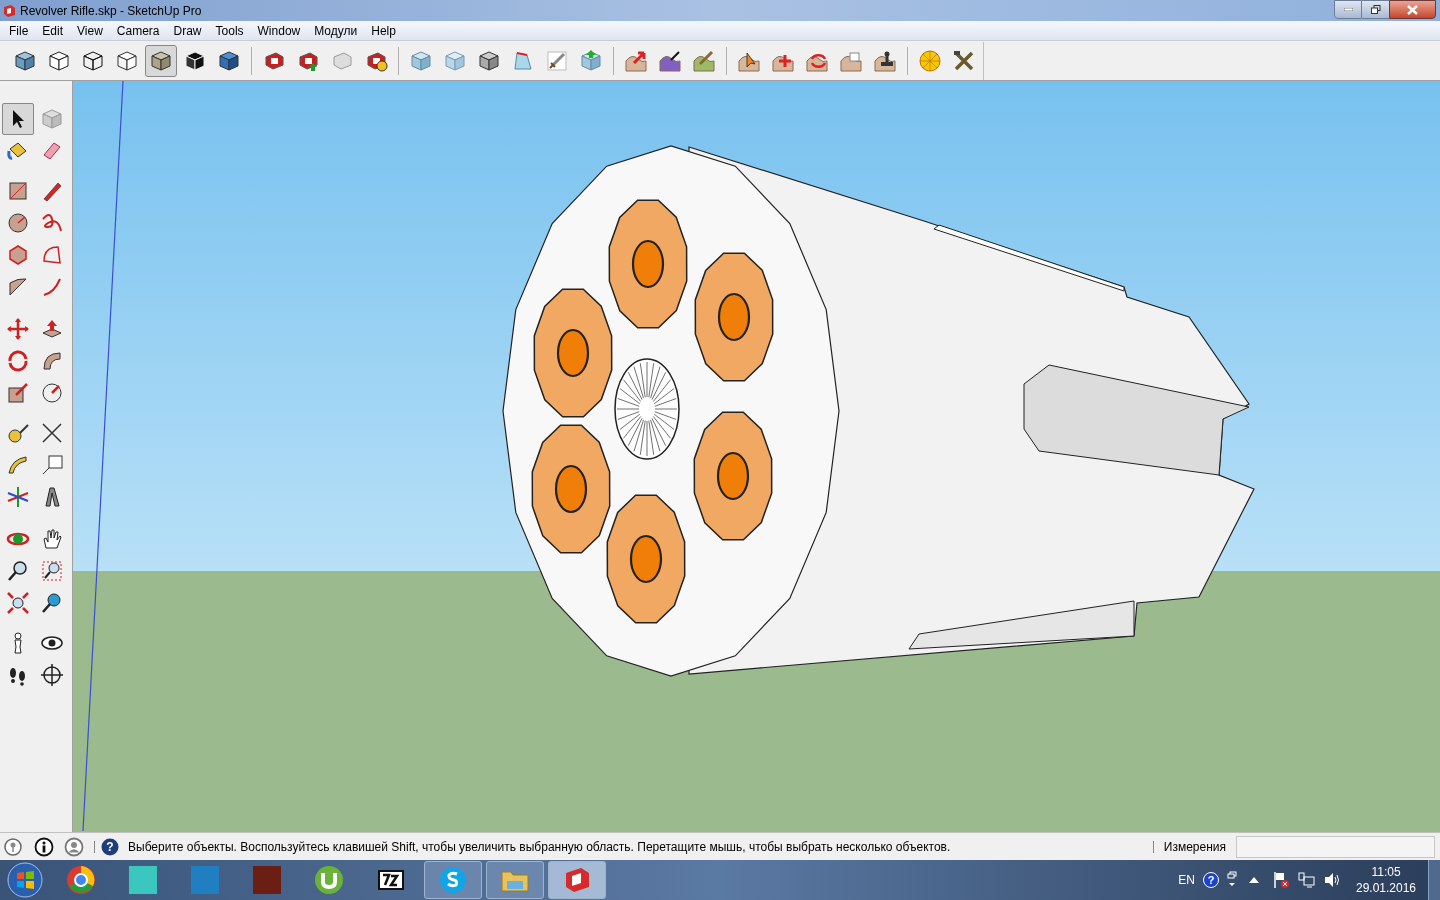 Image resolution: width=1440 pixels, height=900 pixels. I want to click on language-indicator: EN, so click(1186, 880).